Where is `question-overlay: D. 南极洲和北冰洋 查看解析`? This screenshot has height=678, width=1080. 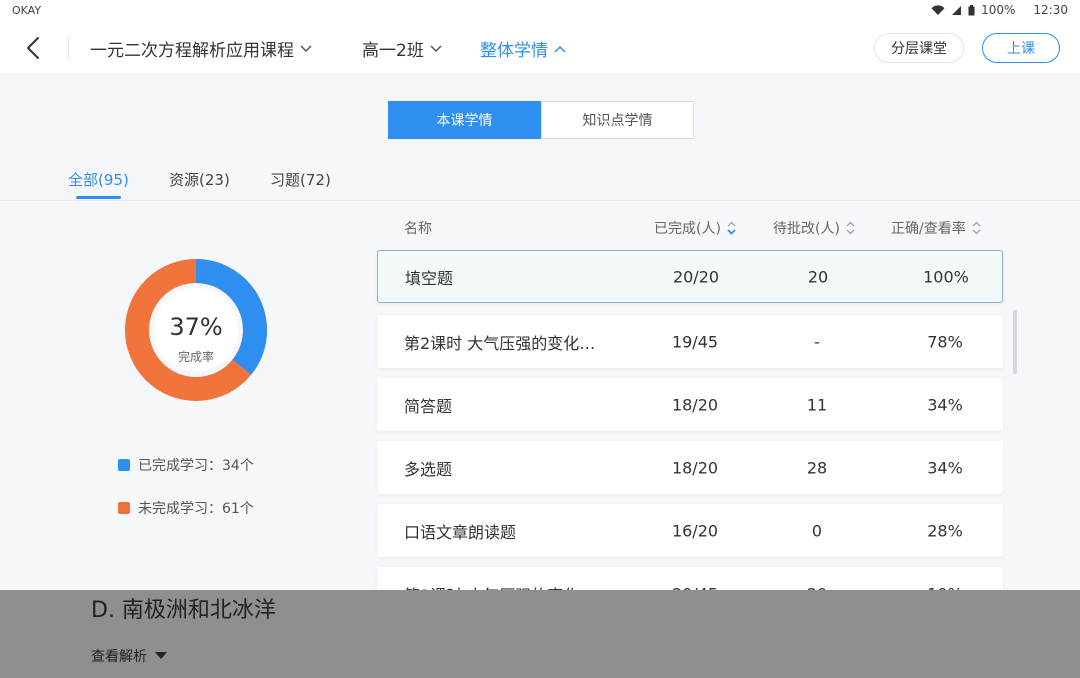
question-overlay: D. 南极洲和北冰洋 查看解析 is located at coordinates (540, 634).